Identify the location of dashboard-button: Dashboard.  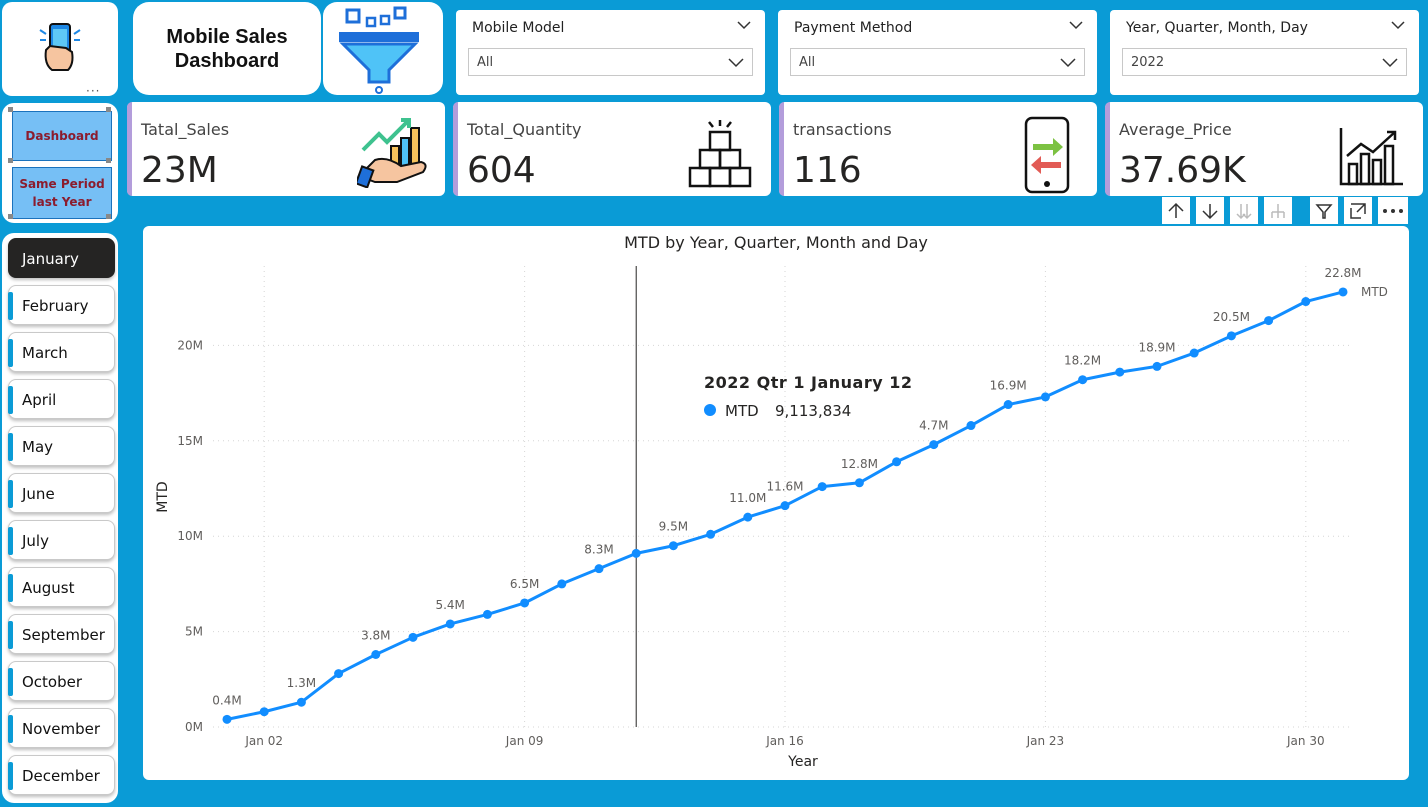
(62, 136).